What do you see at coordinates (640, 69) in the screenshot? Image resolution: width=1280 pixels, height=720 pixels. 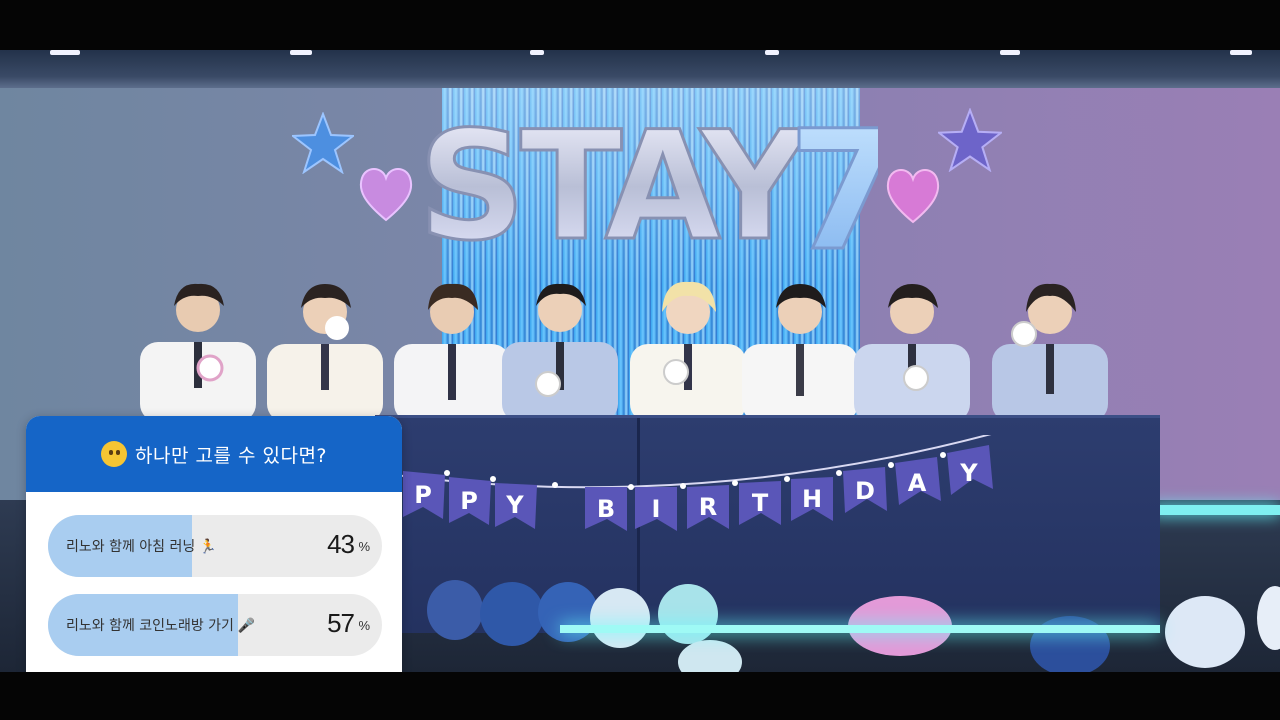 I see `ceiling` at bounding box center [640, 69].